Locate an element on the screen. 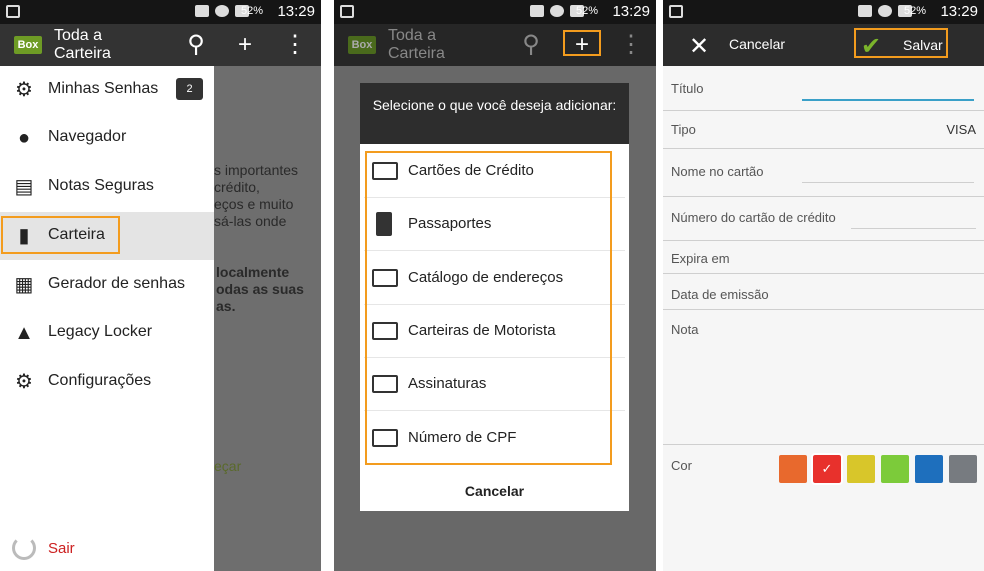  field-label-note: Nota is located at coordinates (685, 329).